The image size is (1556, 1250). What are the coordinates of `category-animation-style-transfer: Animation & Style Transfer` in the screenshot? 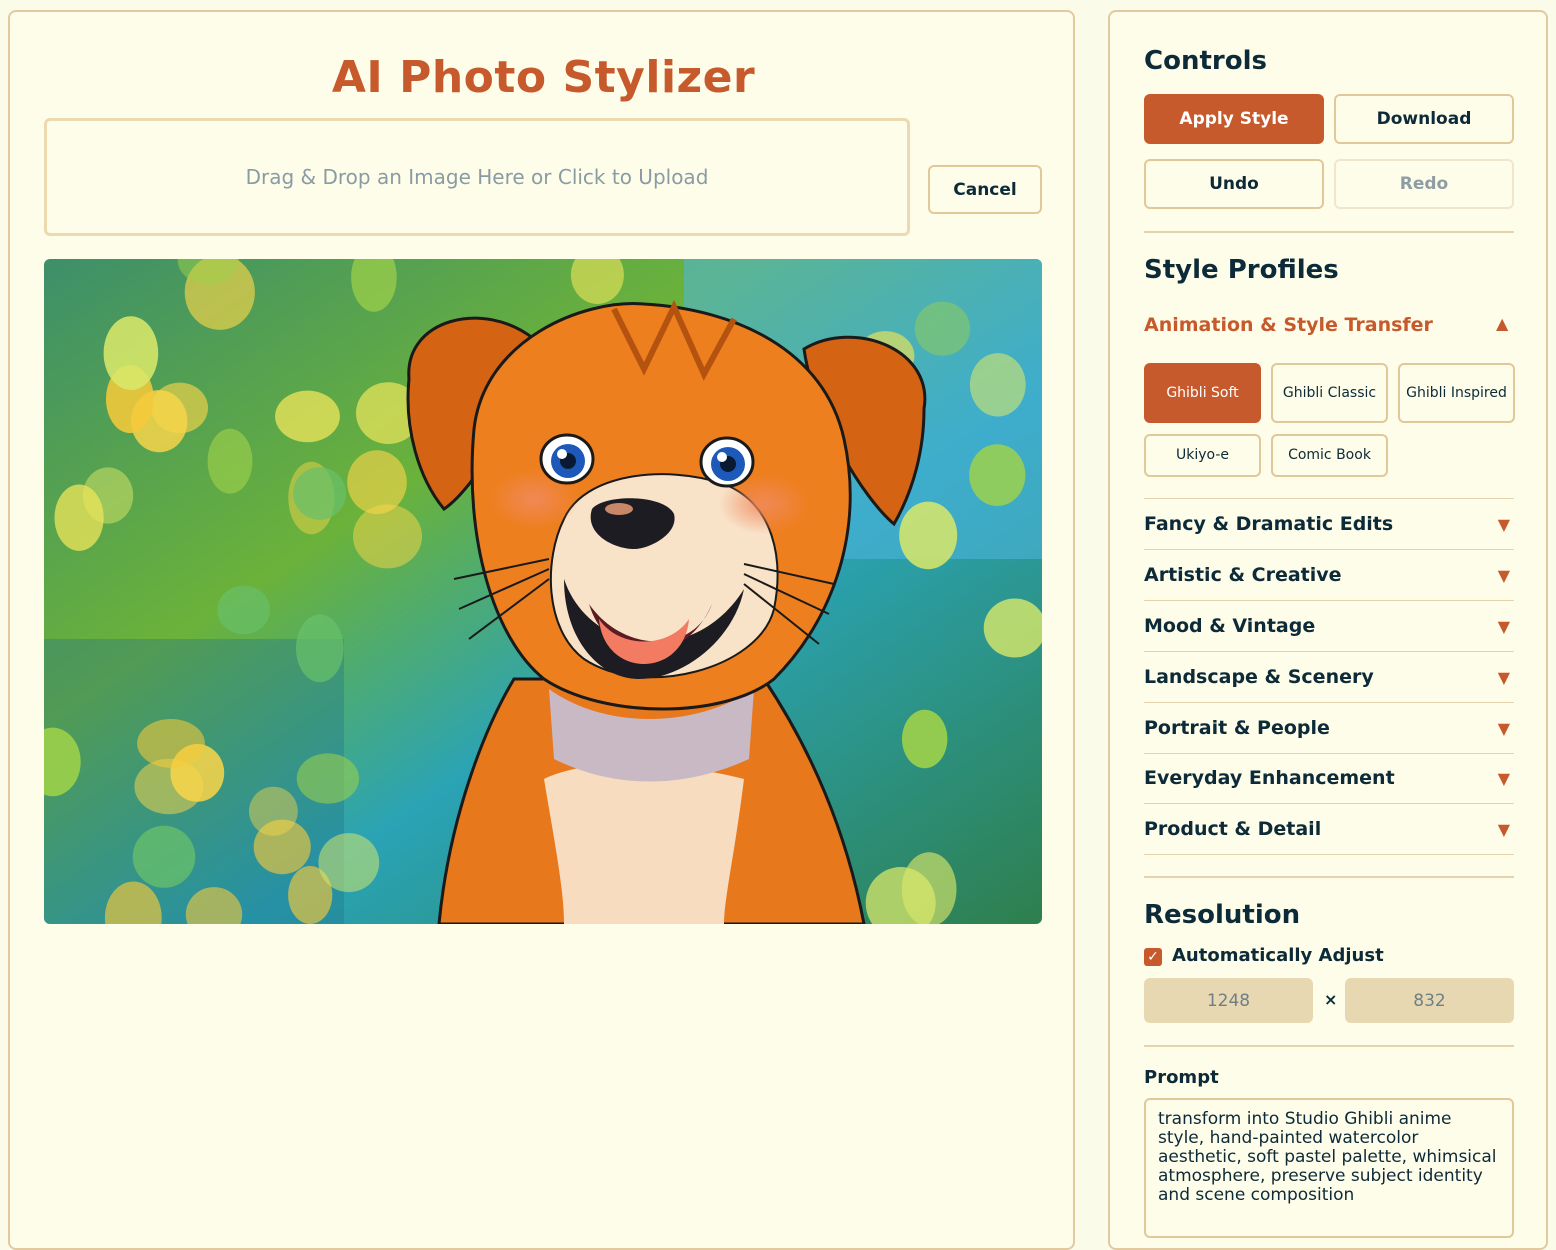 It's located at (1288, 325).